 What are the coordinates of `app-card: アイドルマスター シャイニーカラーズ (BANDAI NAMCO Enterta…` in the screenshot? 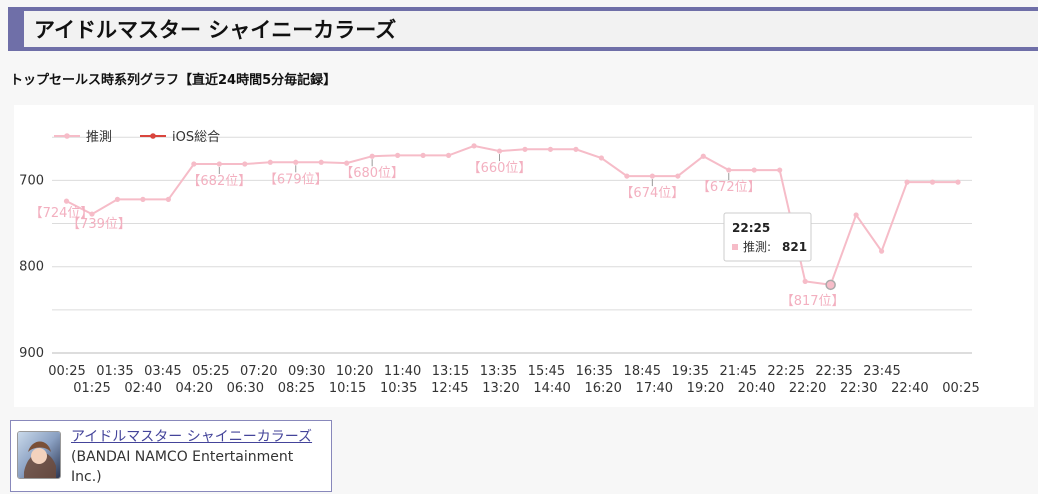 It's located at (171, 456).